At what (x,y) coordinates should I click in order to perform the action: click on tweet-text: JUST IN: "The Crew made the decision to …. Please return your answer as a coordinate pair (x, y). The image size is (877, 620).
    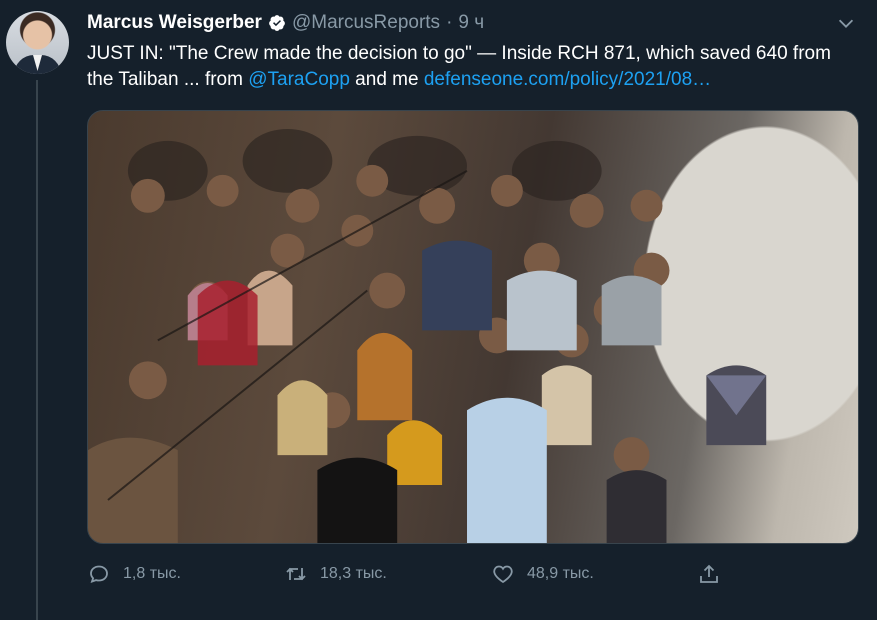
    Looking at the image, I should click on (472, 67).